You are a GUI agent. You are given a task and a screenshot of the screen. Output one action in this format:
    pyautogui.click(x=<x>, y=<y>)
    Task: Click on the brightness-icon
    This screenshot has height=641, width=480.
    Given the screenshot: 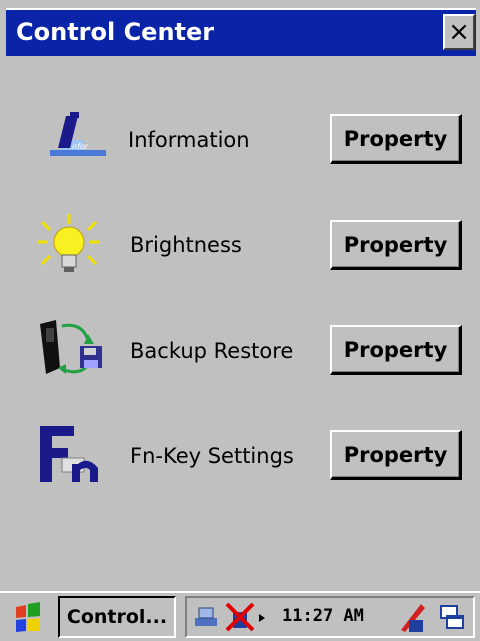 What is the action you would take?
    pyautogui.click(x=69, y=243)
    